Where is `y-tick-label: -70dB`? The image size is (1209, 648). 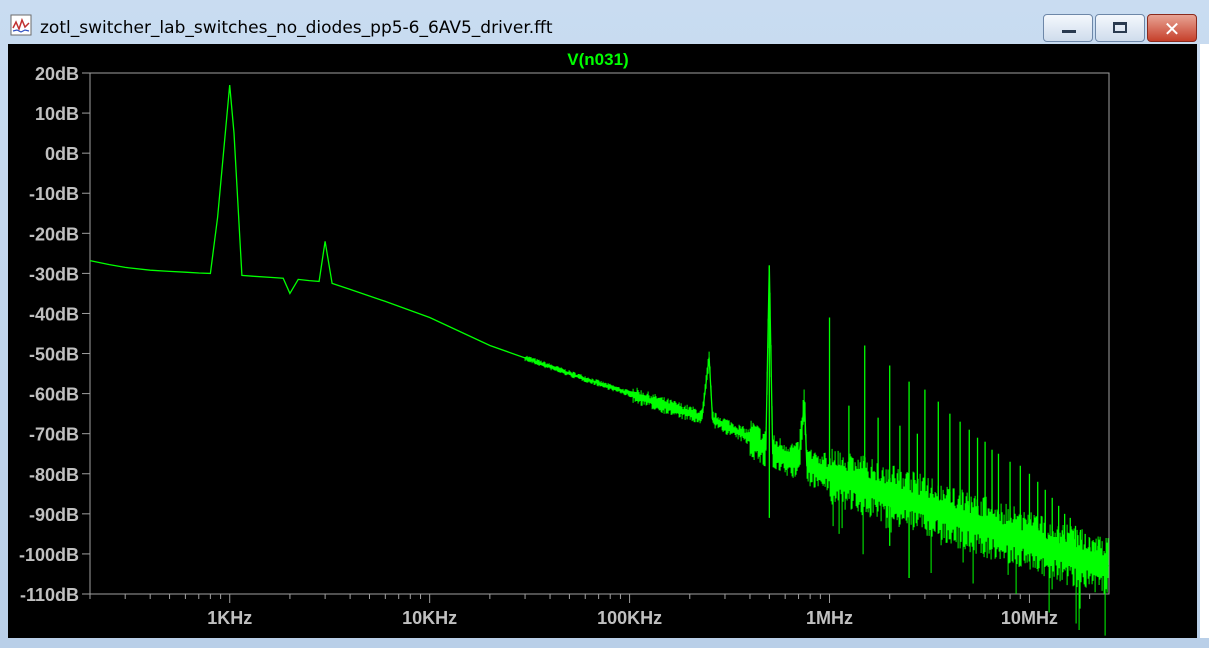
y-tick-label: -70dB is located at coordinates (54, 435).